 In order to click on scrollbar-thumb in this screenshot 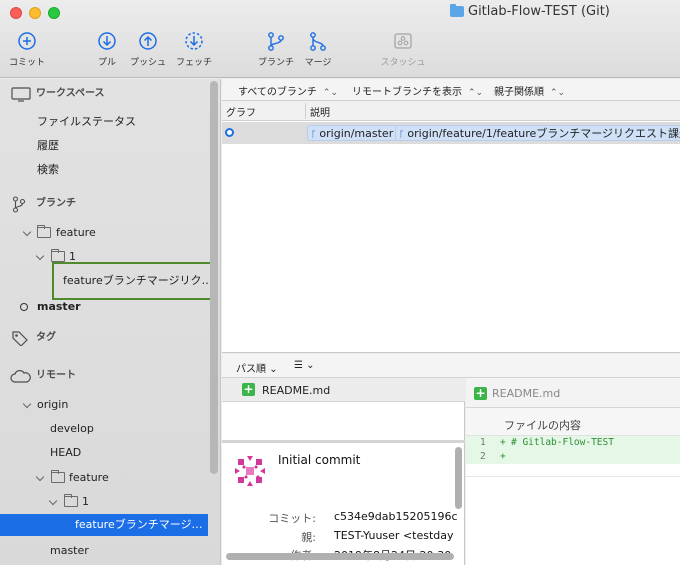, I will do `click(458, 478)`.